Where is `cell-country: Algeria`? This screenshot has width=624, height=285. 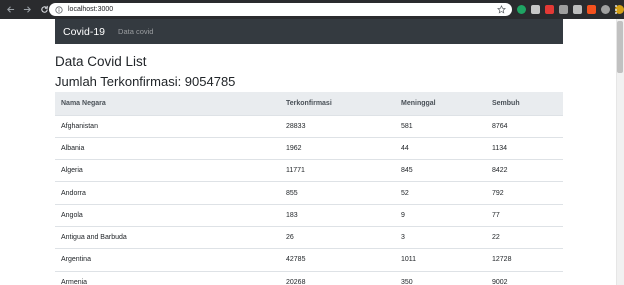
cell-country: Algeria is located at coordinates (167, 170).